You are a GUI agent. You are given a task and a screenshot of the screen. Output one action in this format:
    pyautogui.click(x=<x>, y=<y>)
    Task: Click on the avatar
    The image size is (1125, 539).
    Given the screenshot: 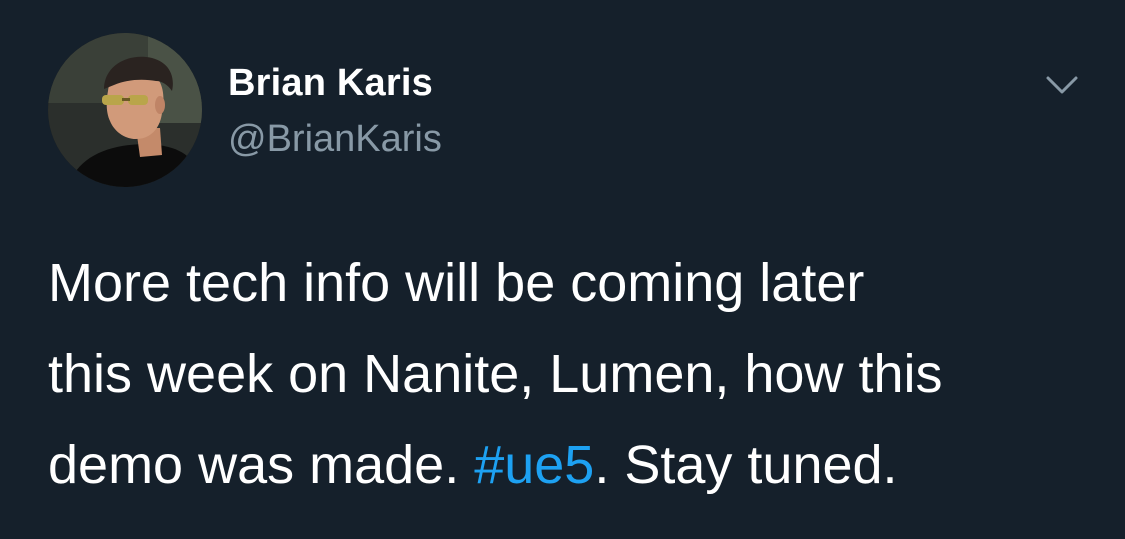 What is the action you would take?
    pyautogui.click(x=125, y=110)
    